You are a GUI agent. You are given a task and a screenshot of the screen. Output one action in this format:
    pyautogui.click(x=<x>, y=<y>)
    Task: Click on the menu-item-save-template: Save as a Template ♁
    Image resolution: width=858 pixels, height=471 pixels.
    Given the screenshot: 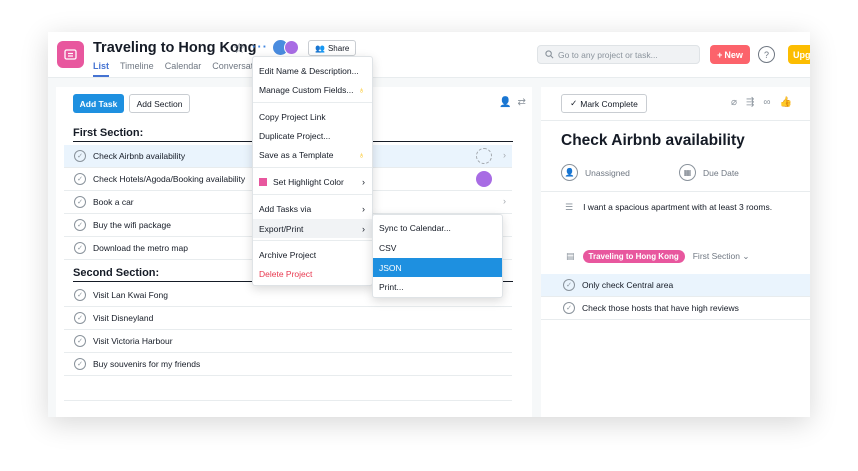 What is the action you would take?
    pyautogui.click(x=312, y=154)
    